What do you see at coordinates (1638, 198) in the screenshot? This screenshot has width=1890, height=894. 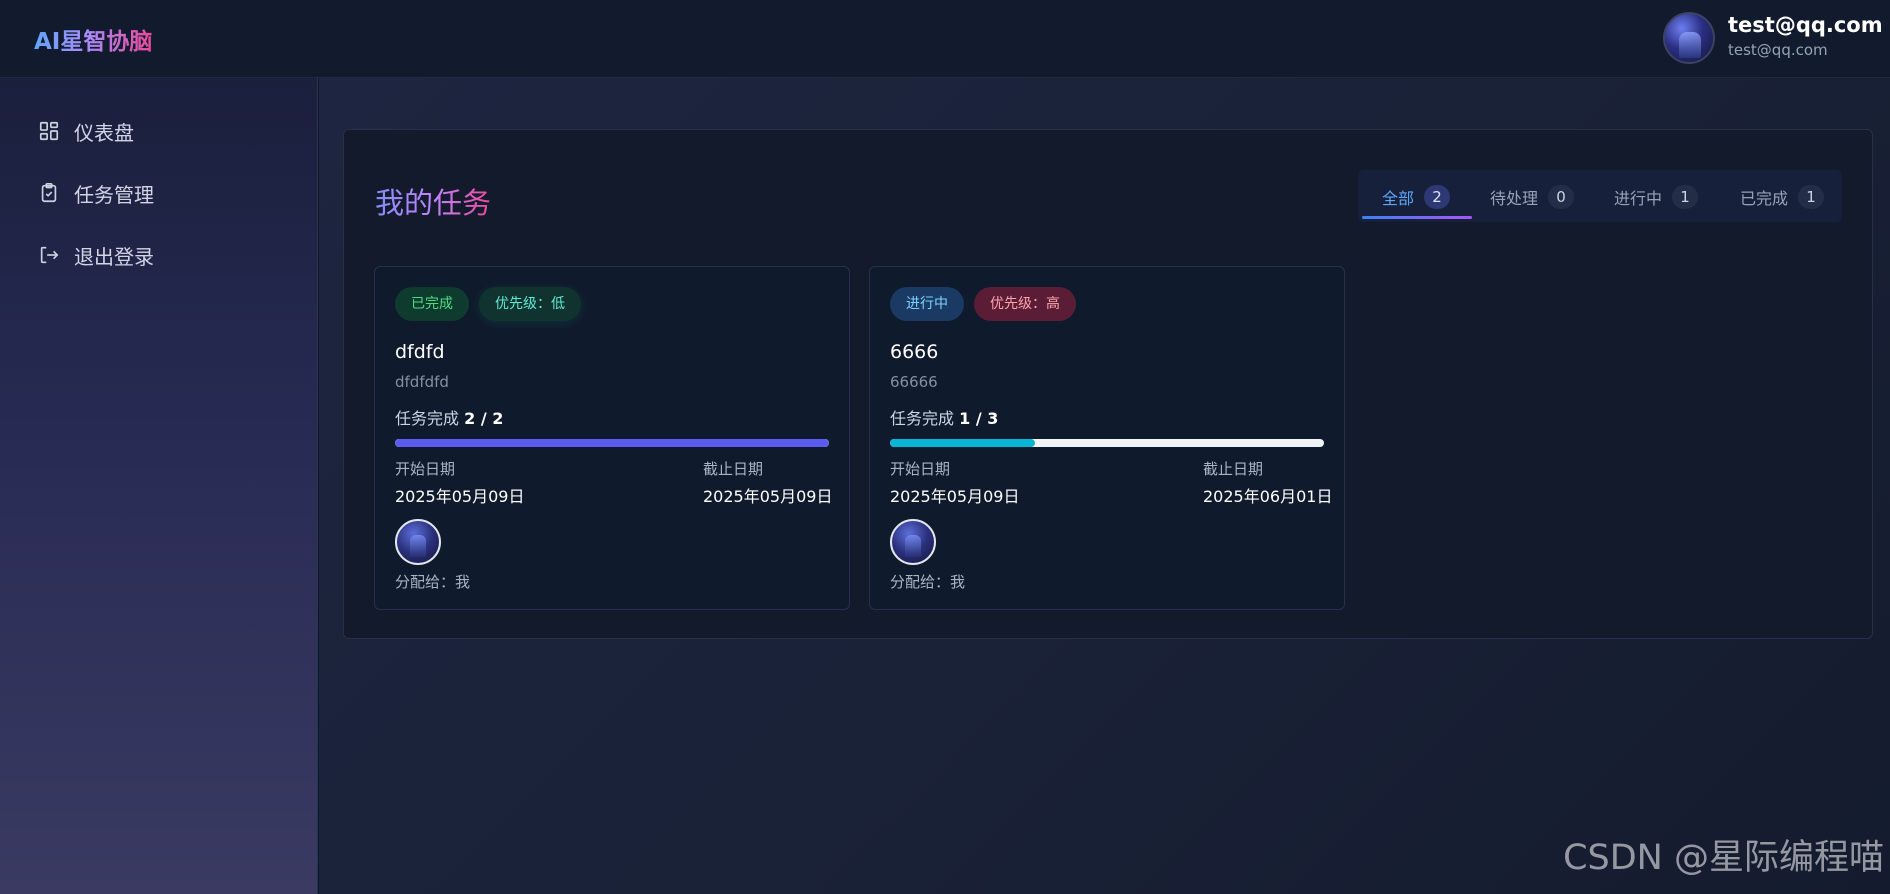 I see `tab-label: 进行中` at bounding box center [1638, 198].